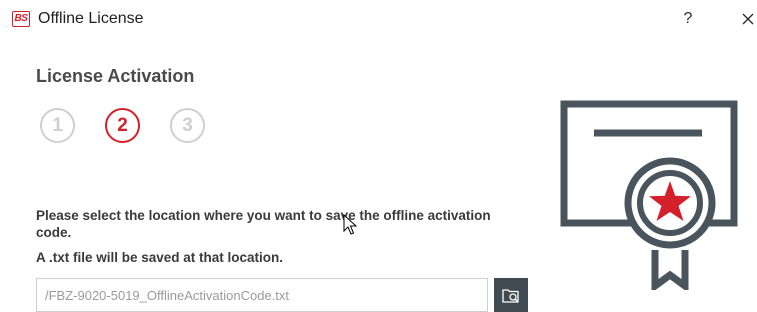 This screenshot has width=757, height=312. What do you see at coordinates (262, 295) in the screenshot?
I see `save-path-input` at bounding box center [262, 295].